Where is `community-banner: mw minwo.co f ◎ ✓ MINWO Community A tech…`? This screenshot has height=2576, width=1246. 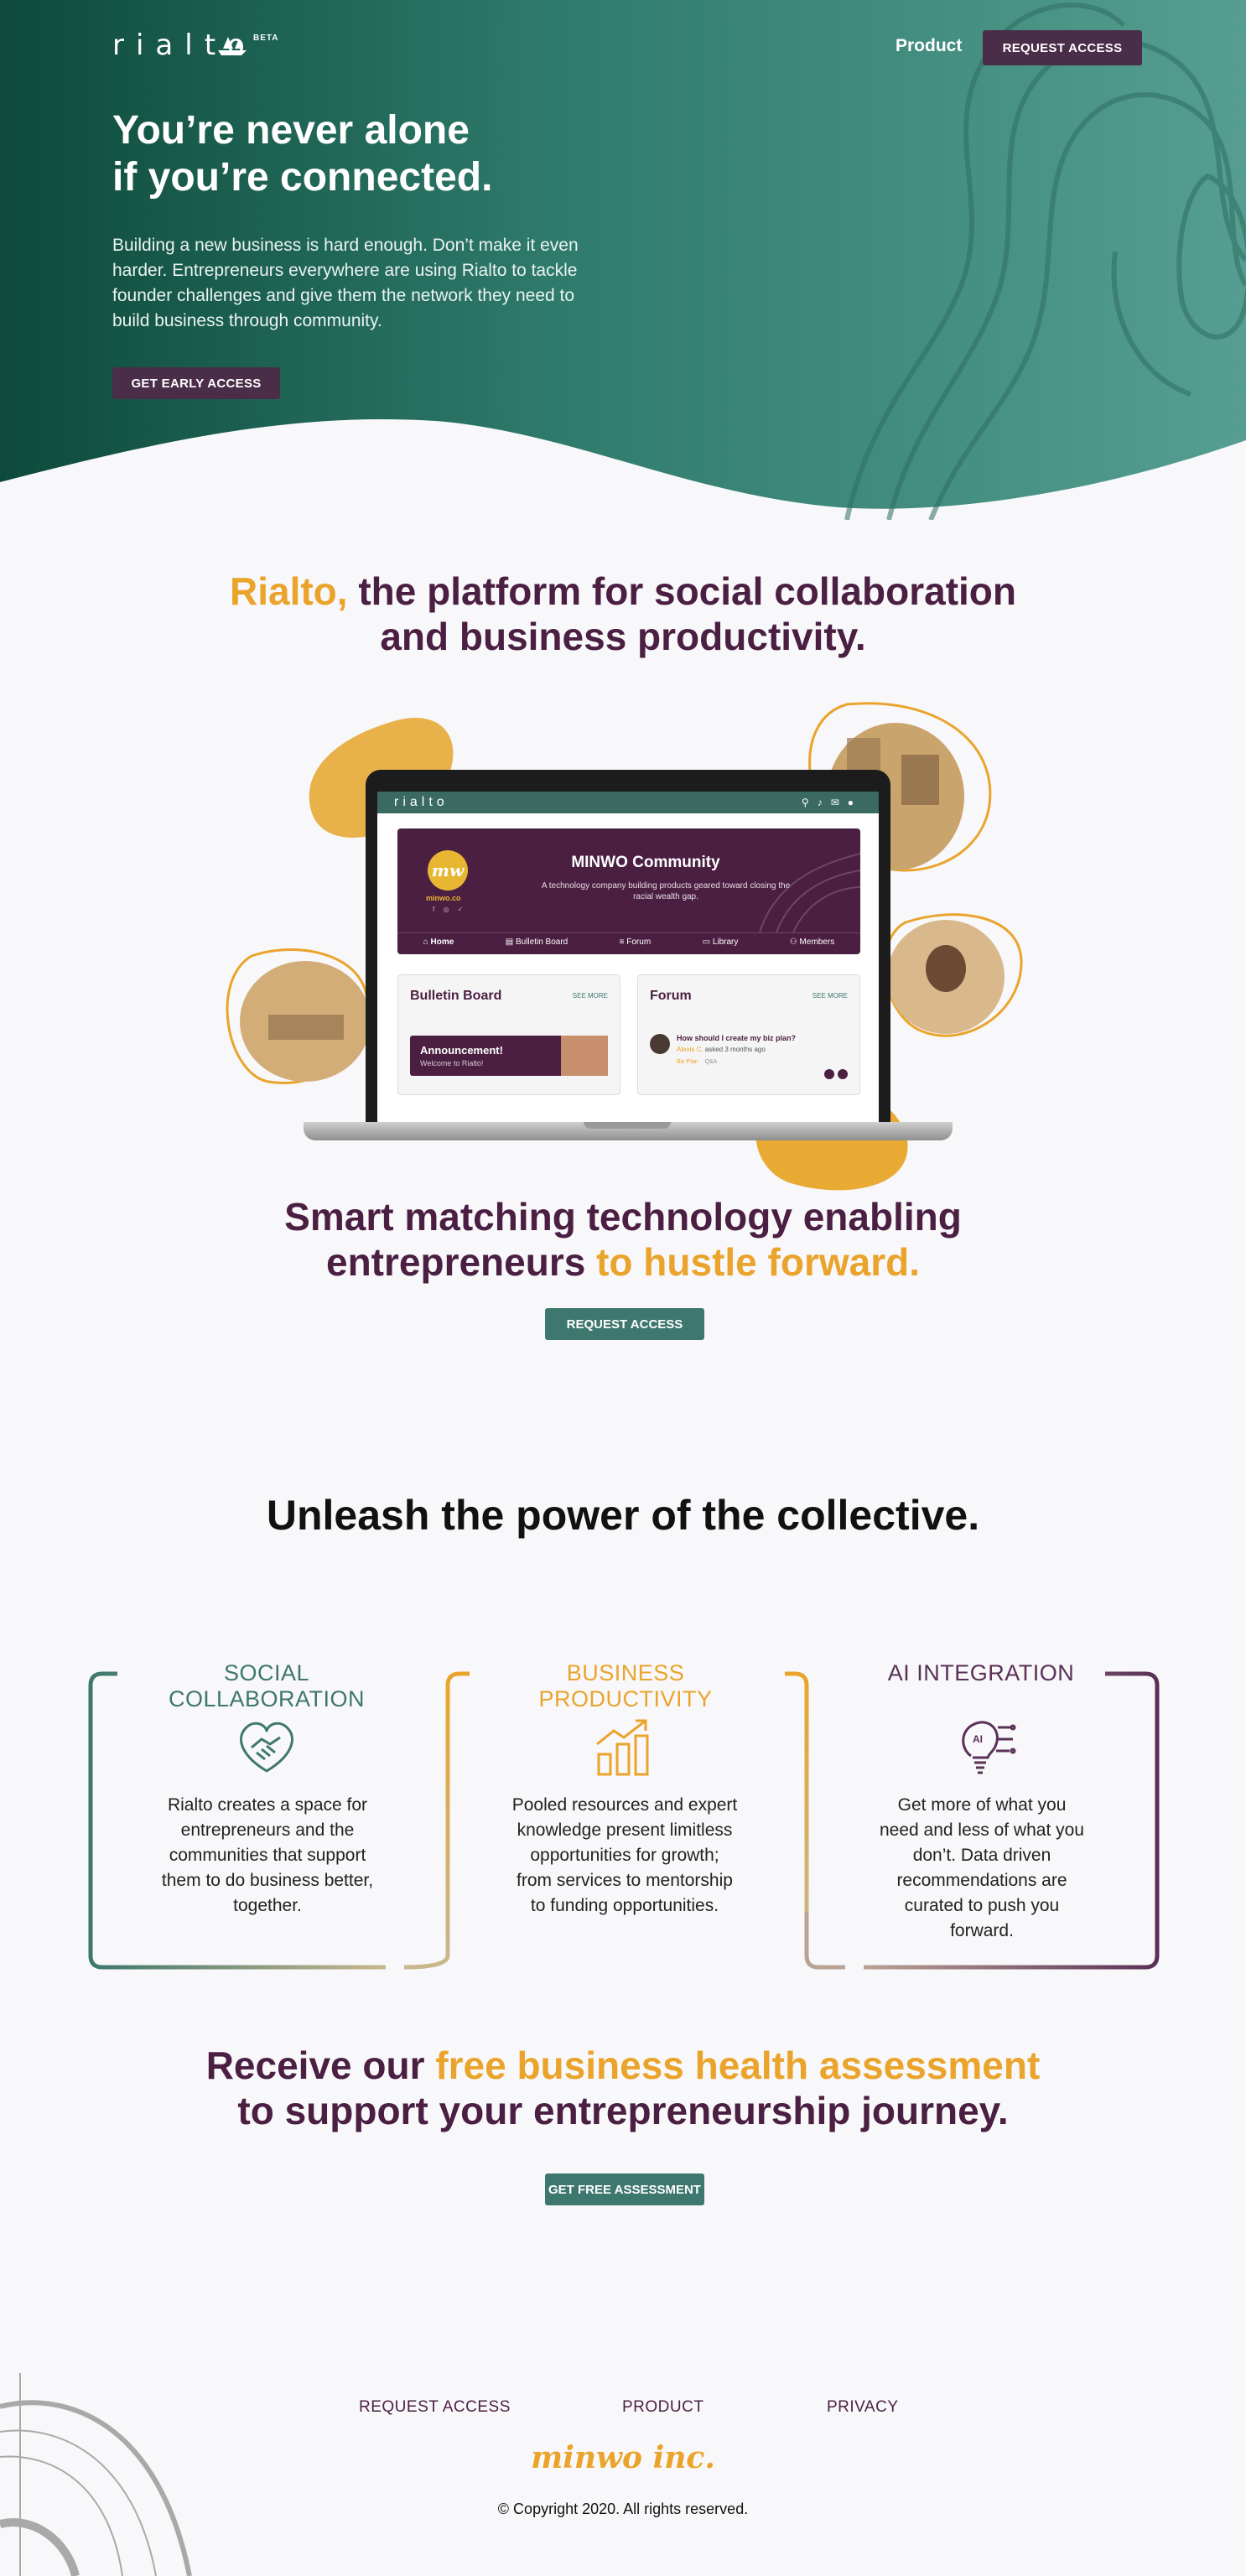
community-banner: mw minwo.co f ◎ ✓ MINWO Community A tech… is located at coordinates (628, 891).